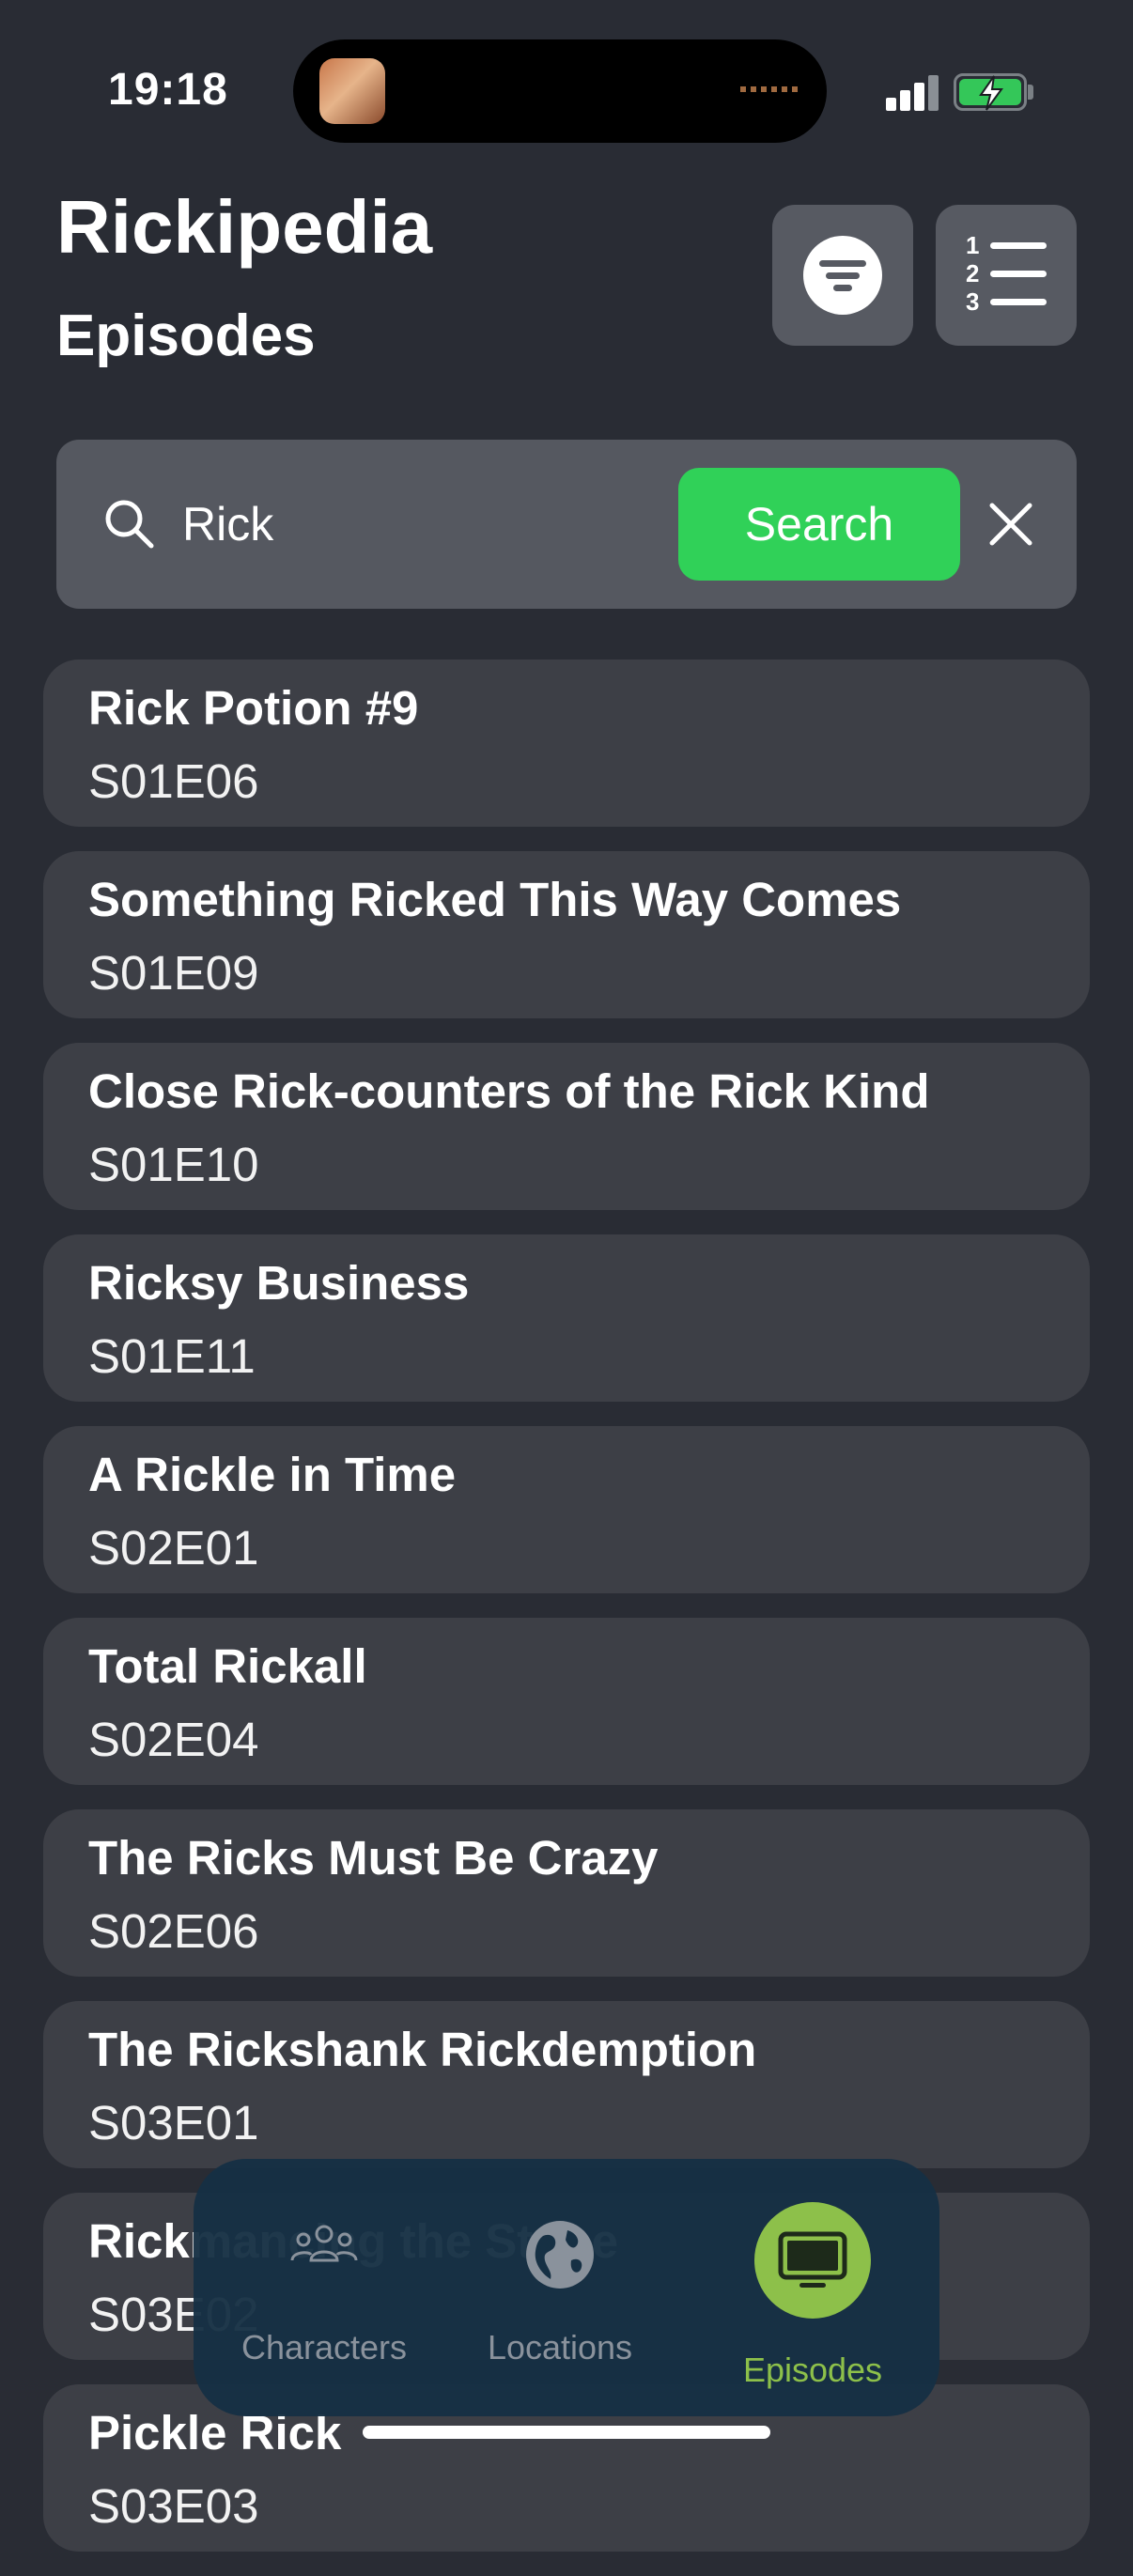  I want to click on tab-episodes: Episodes, so click(812, 2287).